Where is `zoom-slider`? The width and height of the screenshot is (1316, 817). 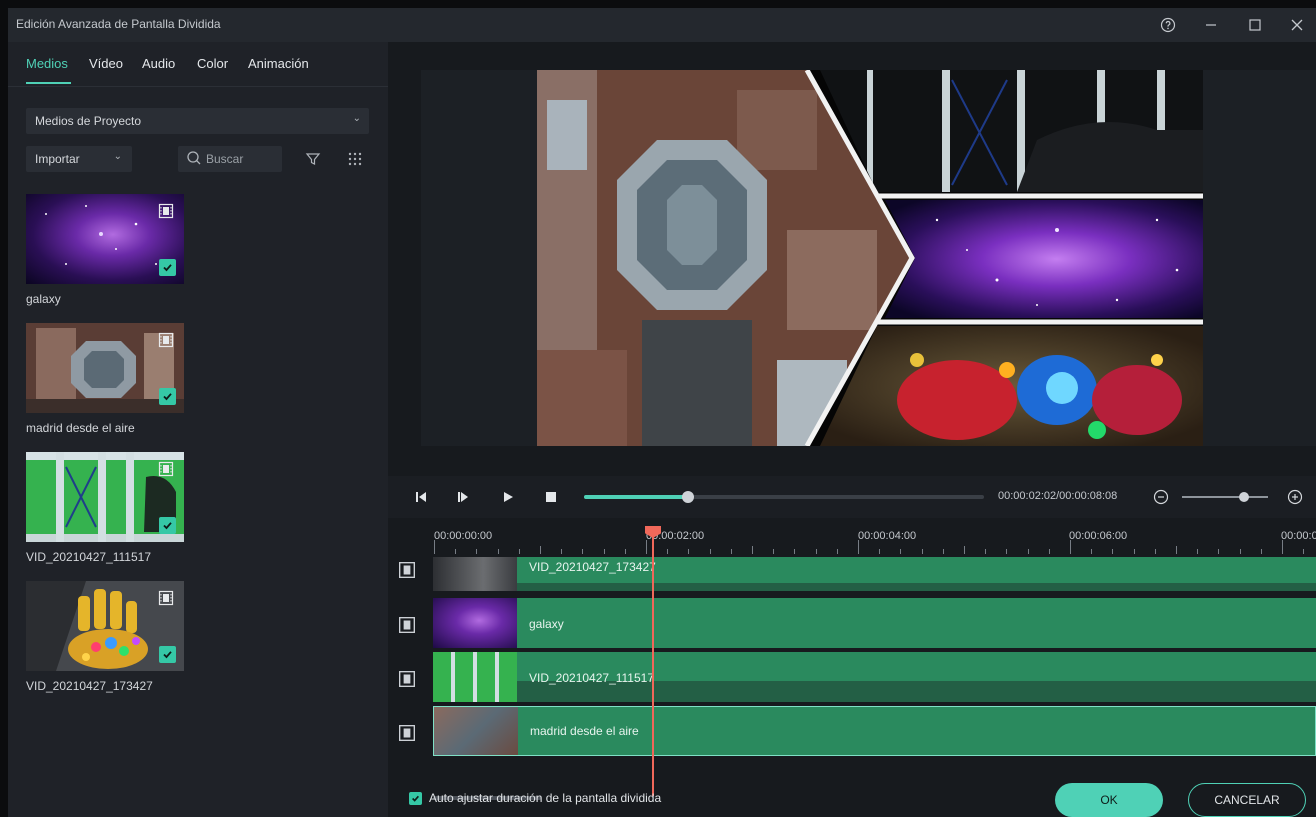 zoom-slider is located at coordinates (1225, 497).